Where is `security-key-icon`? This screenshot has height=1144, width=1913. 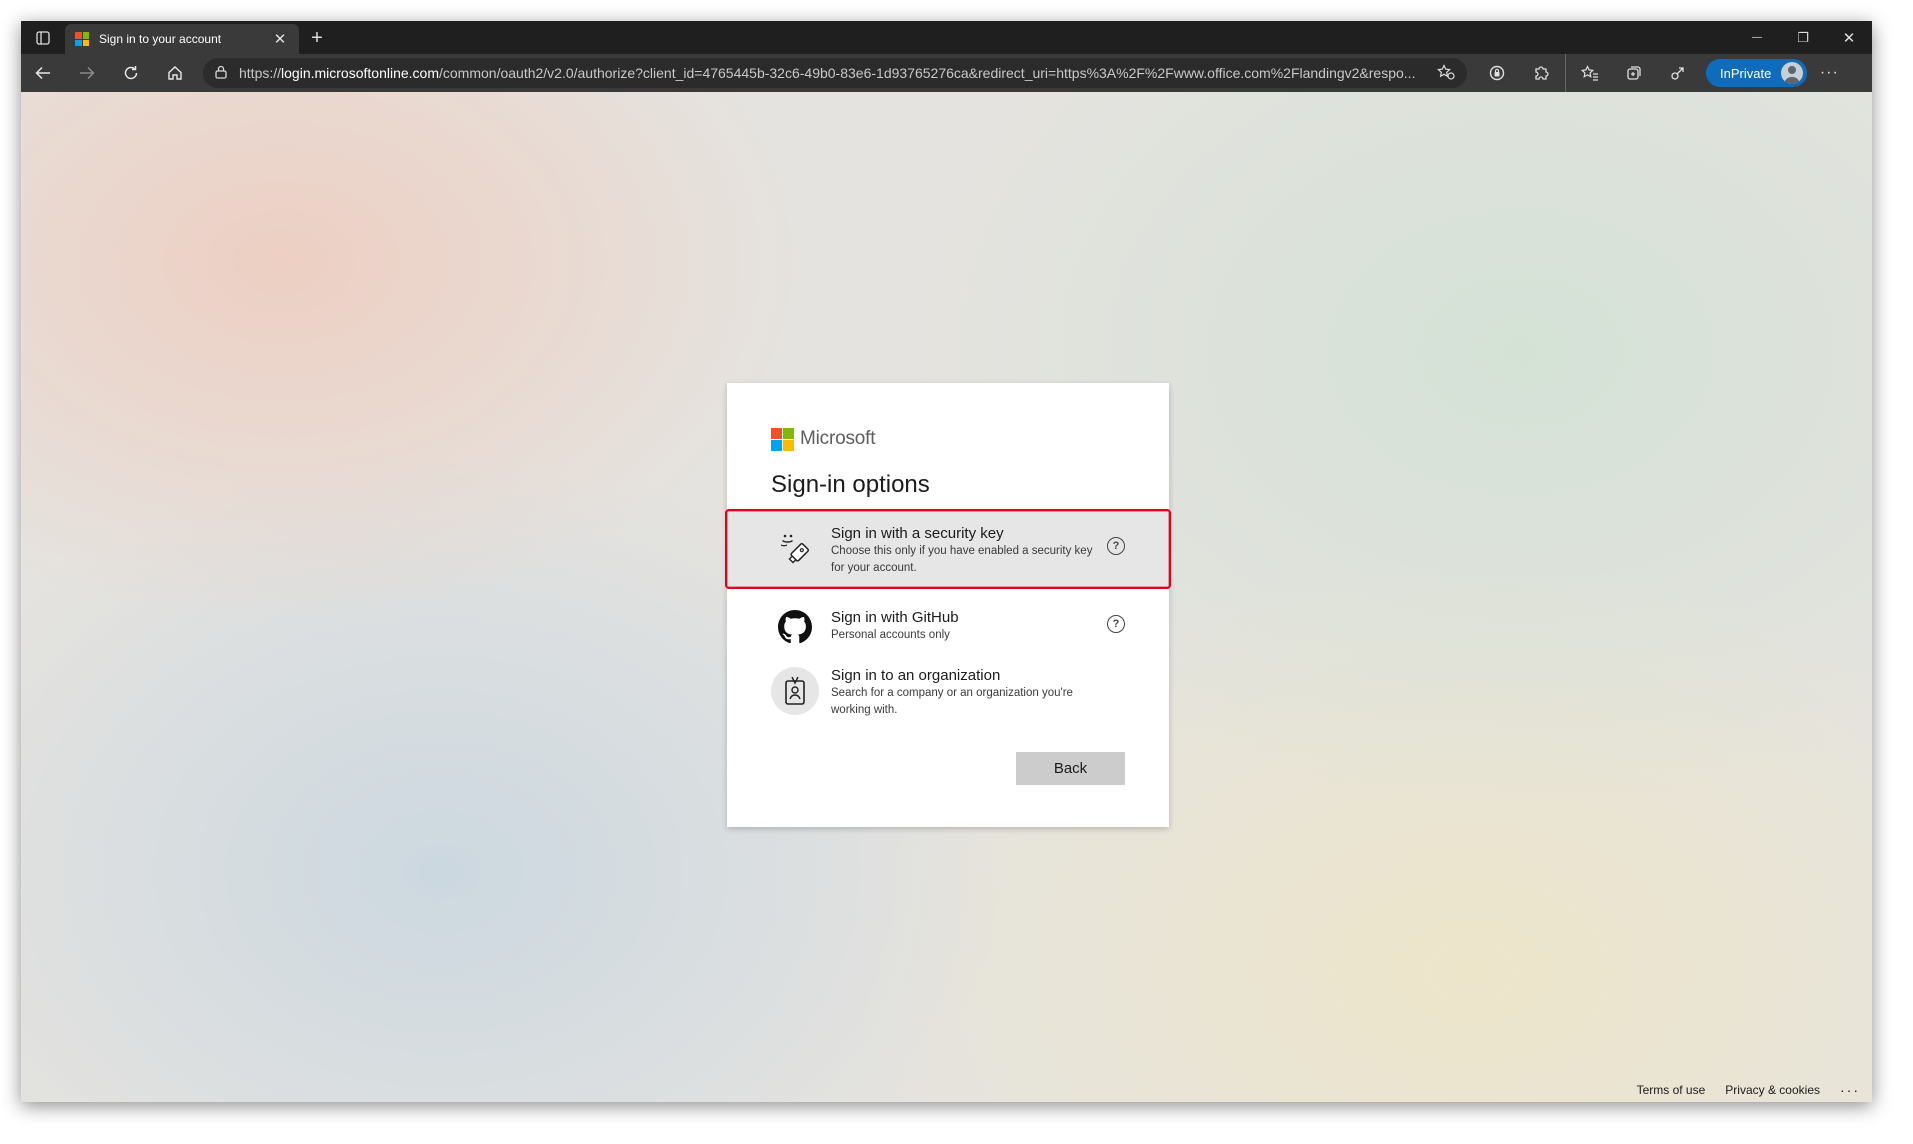
security-key-icon is located at coordinates (795, 549).